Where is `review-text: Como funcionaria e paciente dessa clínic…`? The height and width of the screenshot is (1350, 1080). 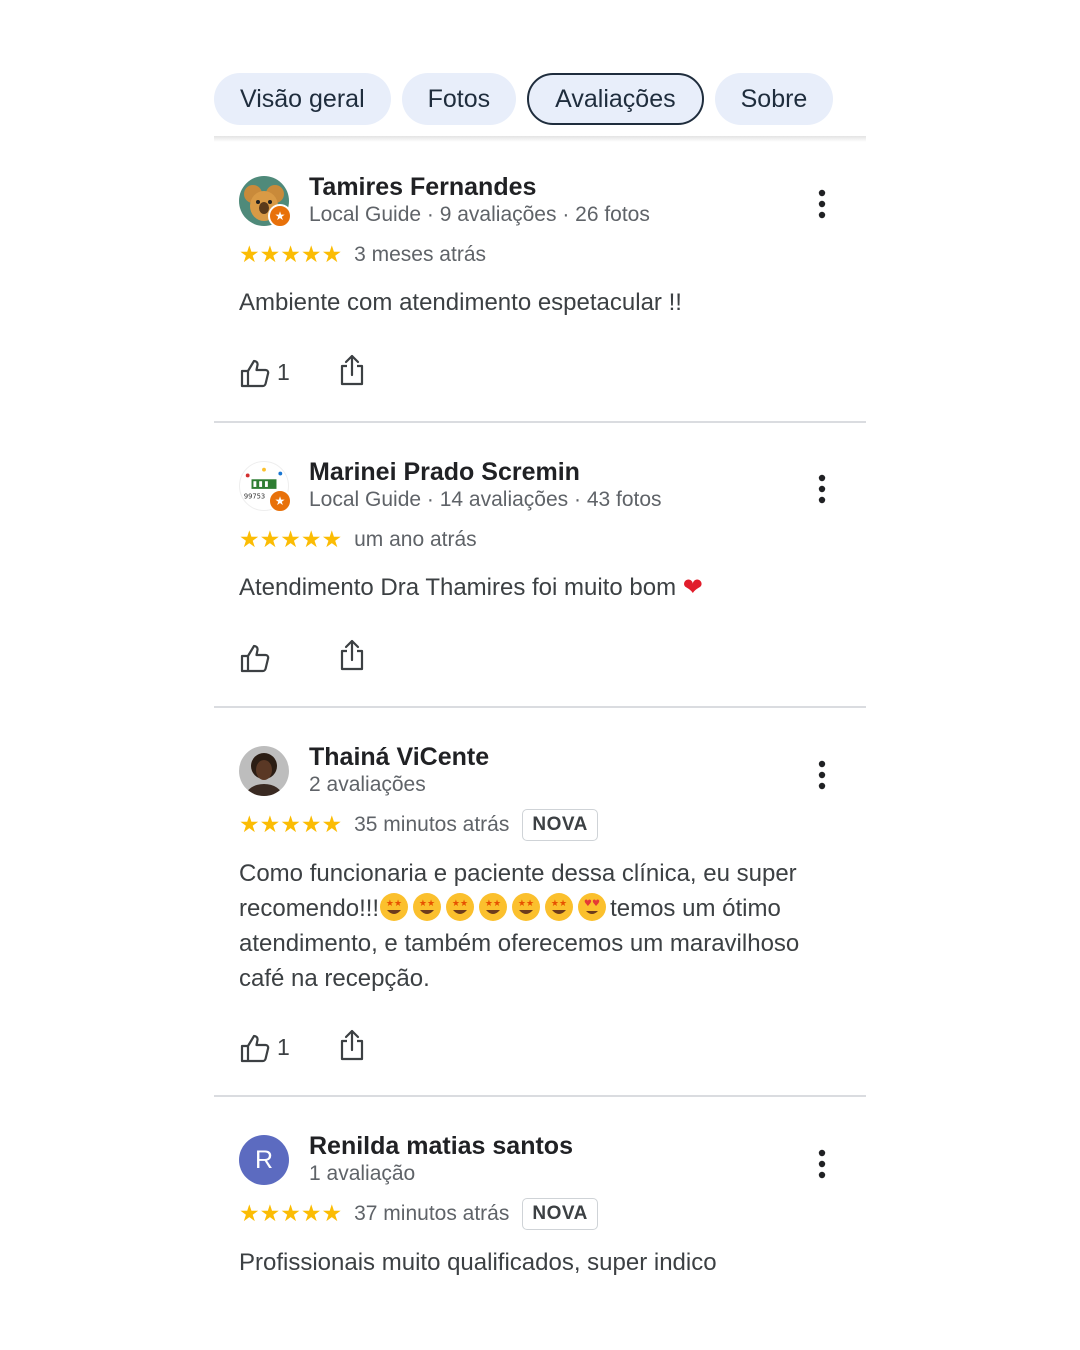
review-text: Como funcionaria e paciente dessa clínic… is located at coordinates (539, 926).